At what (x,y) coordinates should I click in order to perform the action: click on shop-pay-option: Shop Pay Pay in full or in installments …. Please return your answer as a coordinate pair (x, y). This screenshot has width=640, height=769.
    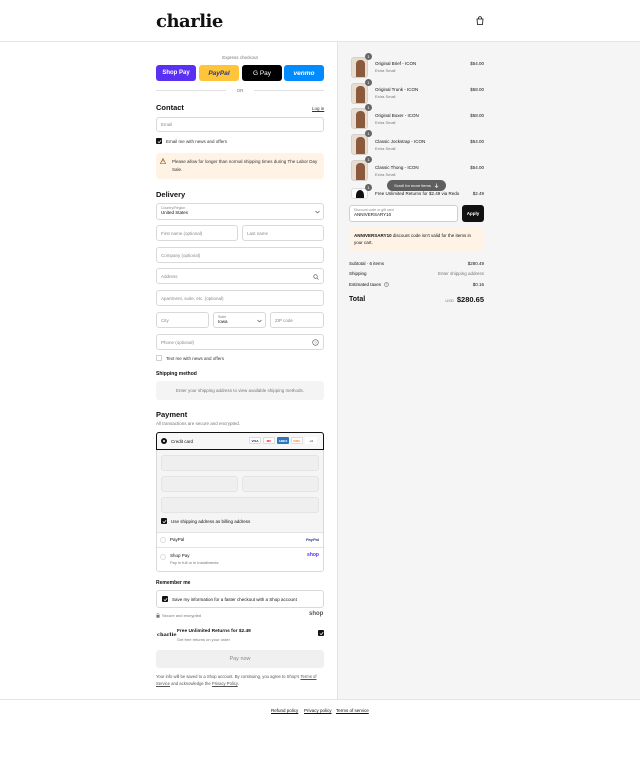
    Looking at the image, I should click on (240, 559).